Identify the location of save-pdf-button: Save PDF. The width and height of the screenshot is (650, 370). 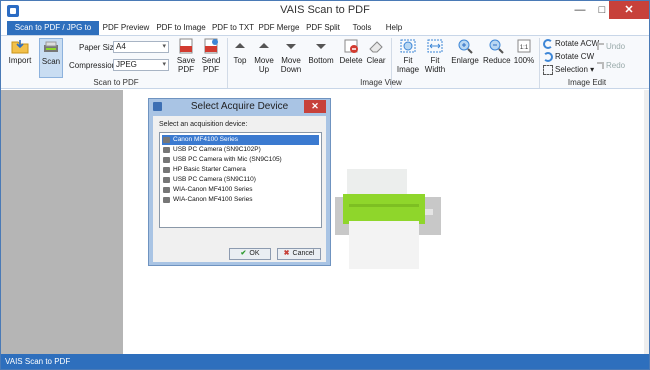
(186, 58).